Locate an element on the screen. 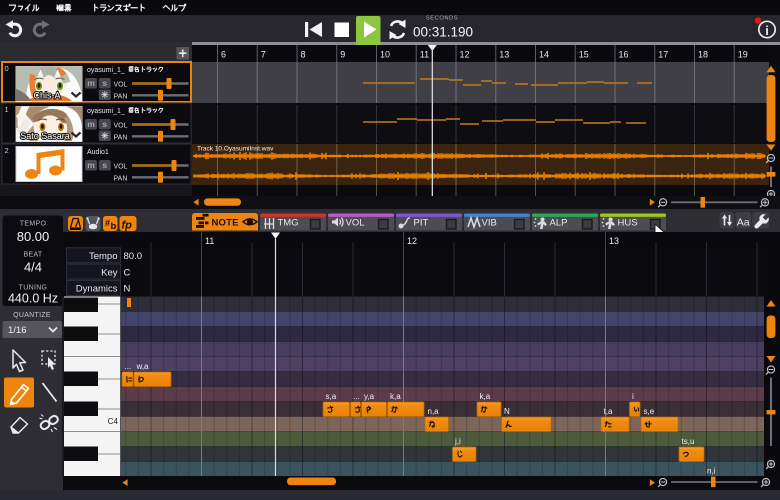 The width and height of the screenshot is (780, 500). svg-text: 1 is located at coordinates (7, 109).